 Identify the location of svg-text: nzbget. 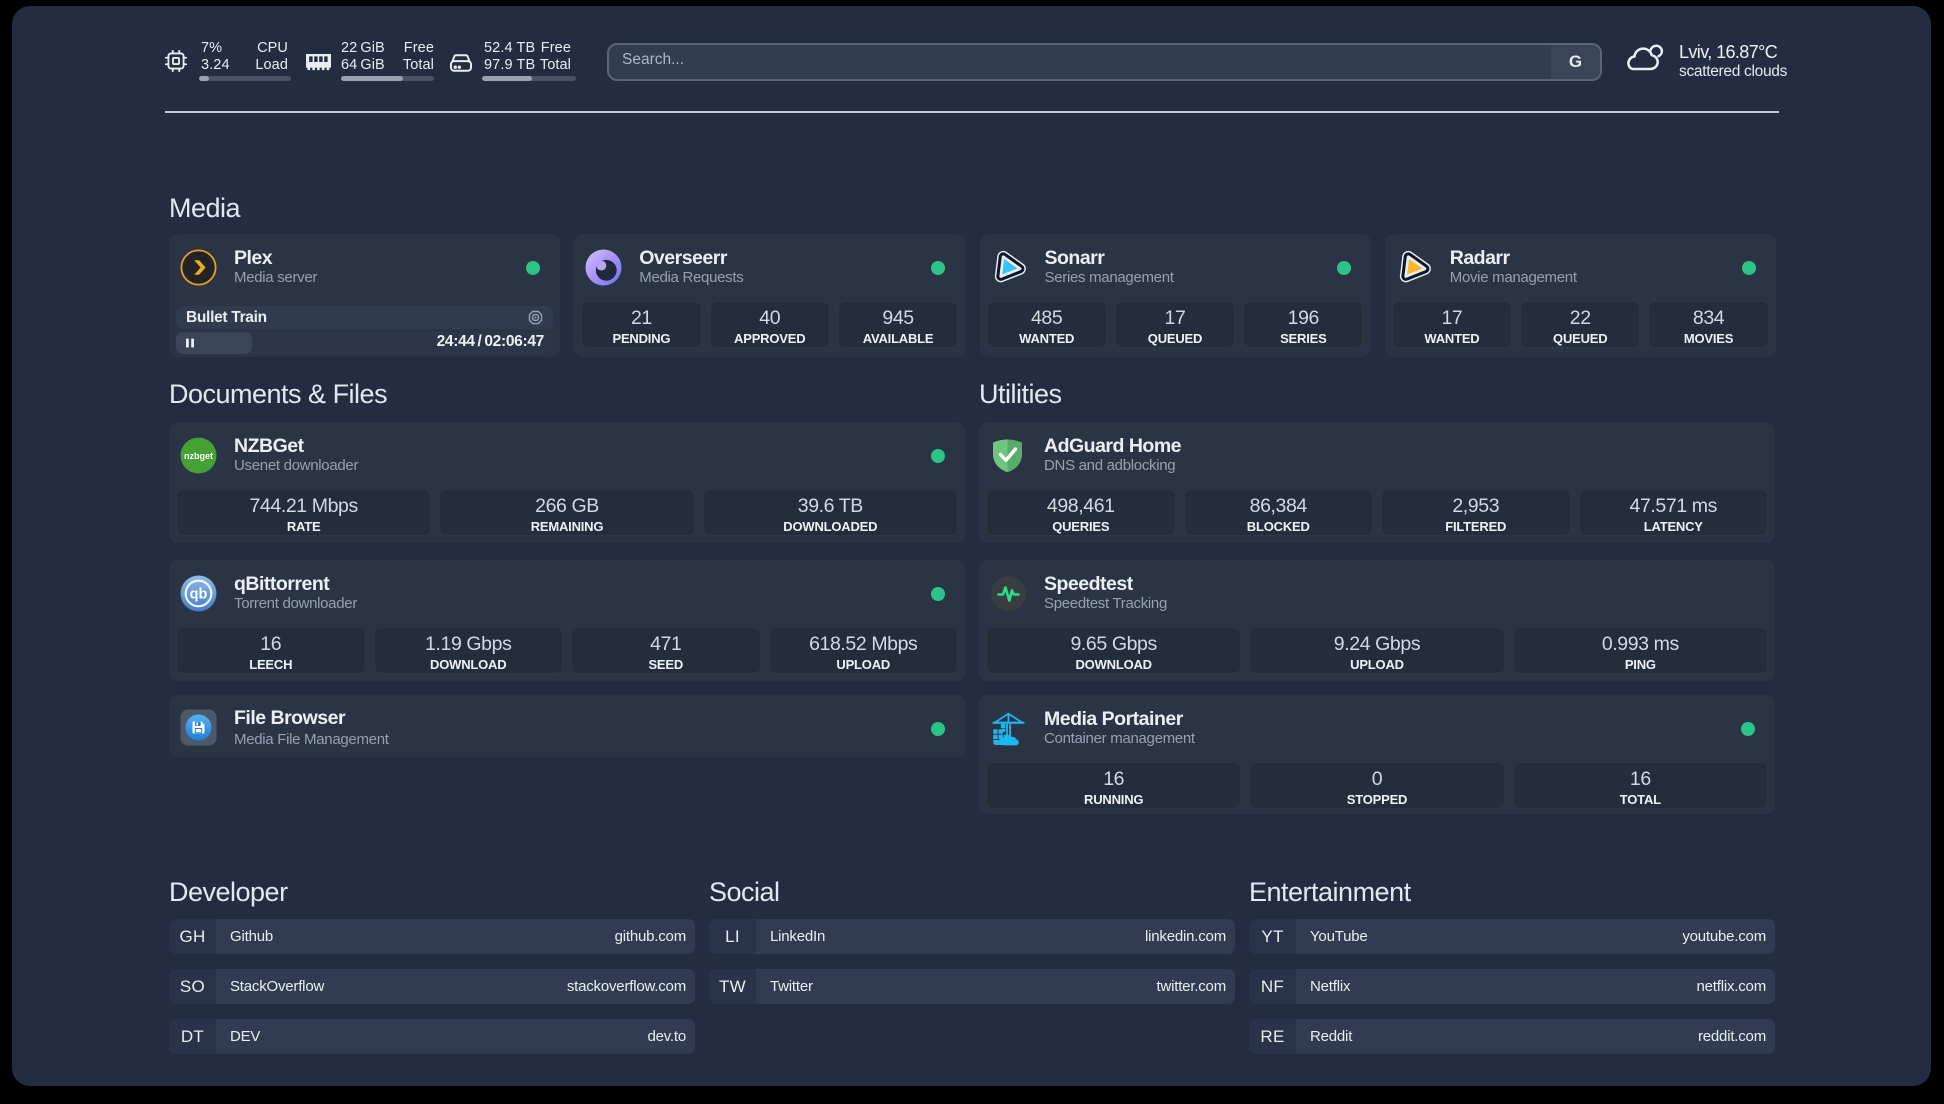
(198, 456).